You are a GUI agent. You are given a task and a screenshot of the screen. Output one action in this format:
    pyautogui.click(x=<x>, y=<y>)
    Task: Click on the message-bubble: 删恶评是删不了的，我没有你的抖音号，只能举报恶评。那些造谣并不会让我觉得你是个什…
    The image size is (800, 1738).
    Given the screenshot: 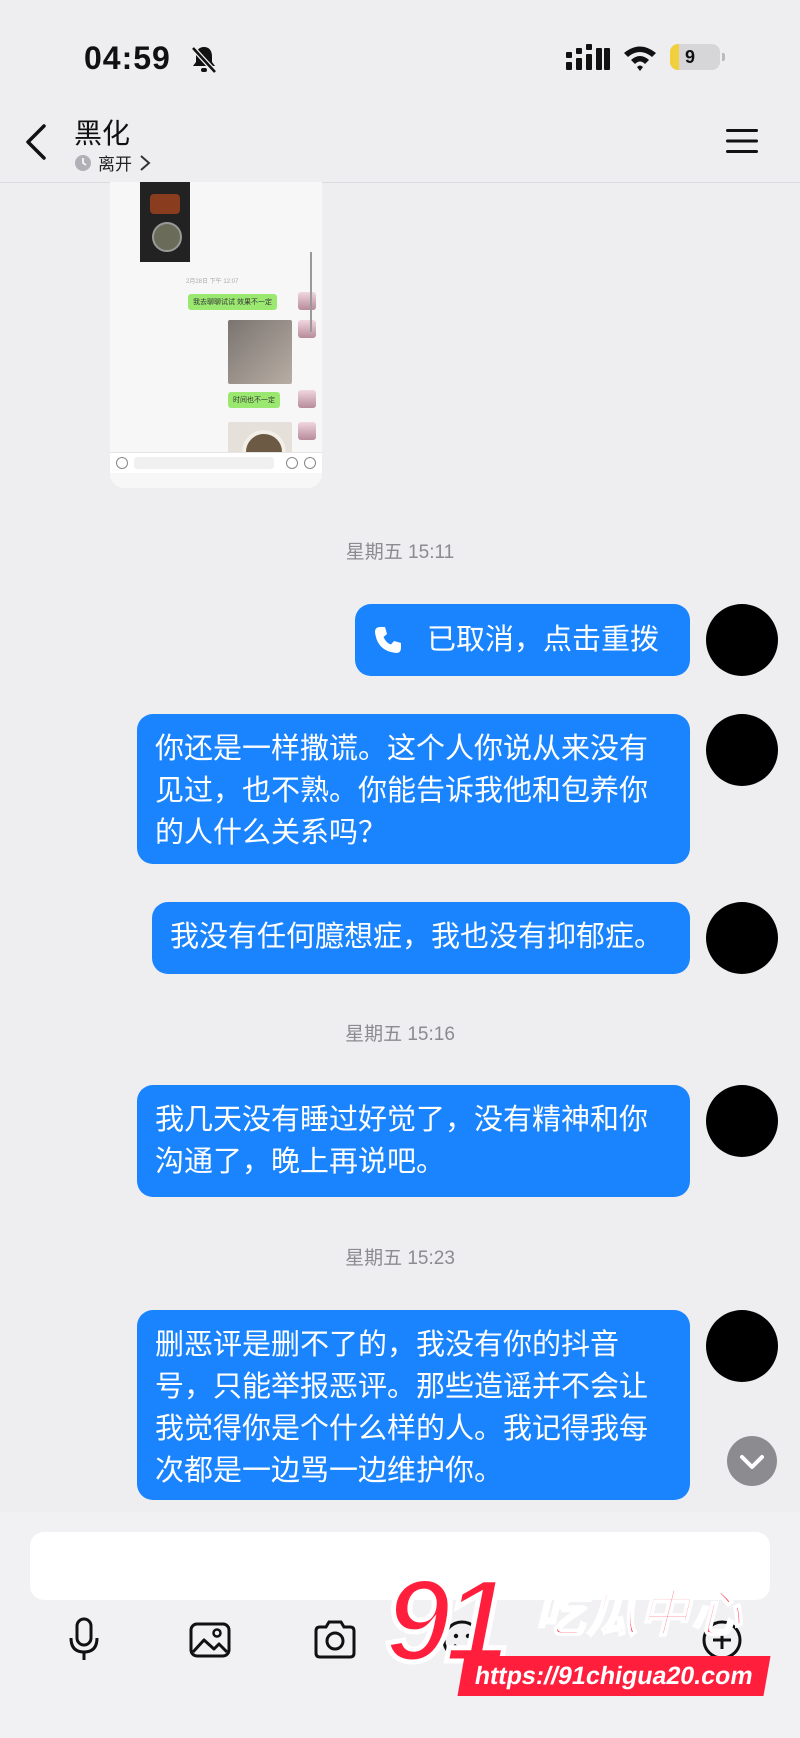 What is the action you would take?
    pyautogui.click(x=413, y=1405)
    